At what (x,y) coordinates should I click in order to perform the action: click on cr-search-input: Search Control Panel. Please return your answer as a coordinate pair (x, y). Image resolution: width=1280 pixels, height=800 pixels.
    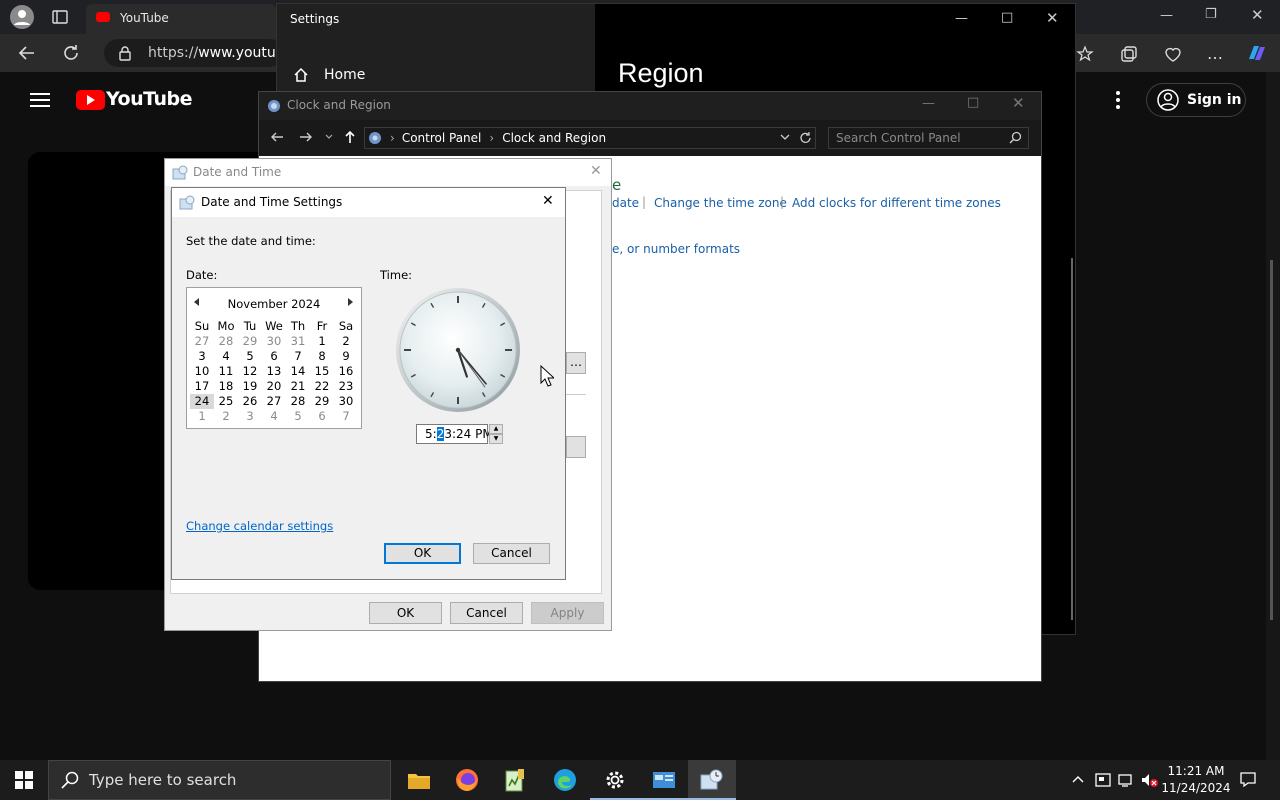
    Looking at the image, I should click on (928, 138).